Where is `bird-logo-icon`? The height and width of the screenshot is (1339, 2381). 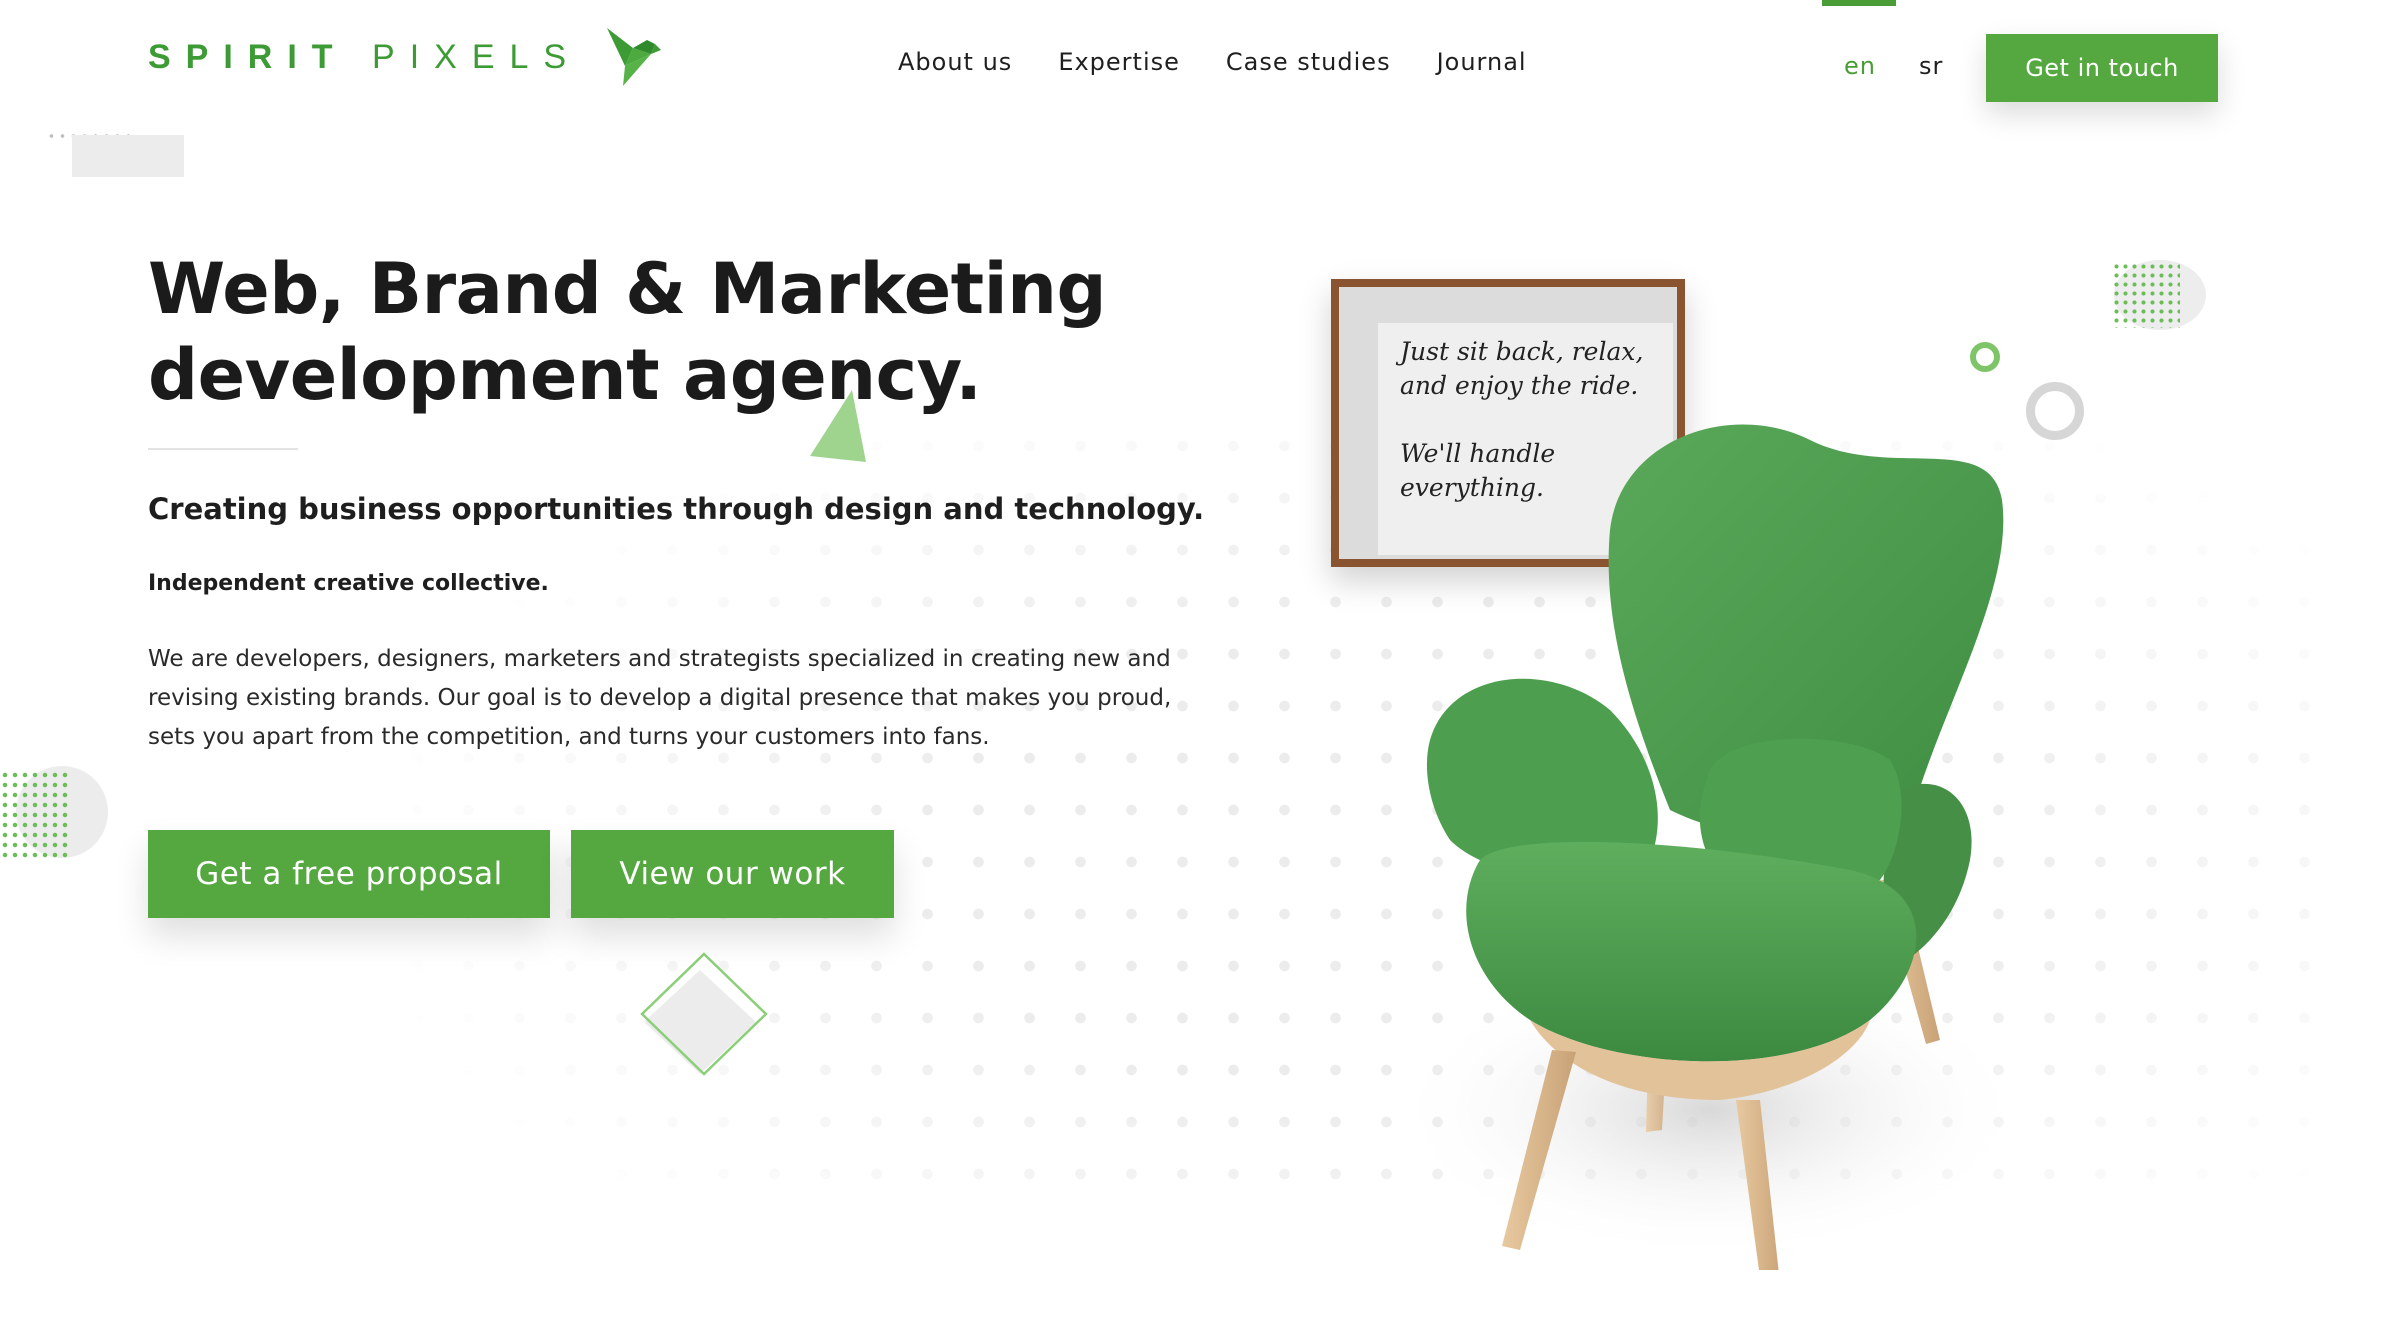 bird-logo-icon is located at coordinates (634, 57).